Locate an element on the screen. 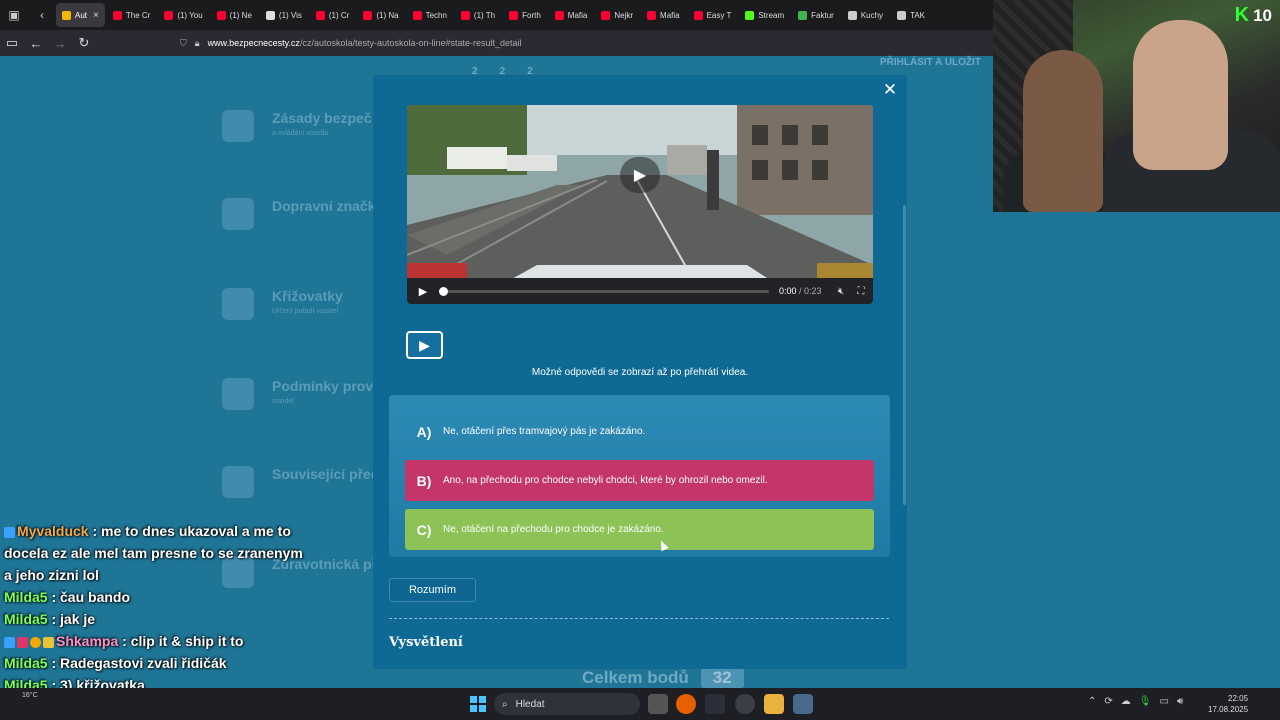 This screenshot has height=720, width=1280. browser-tab: Stream is located at coordinates (764, 15).